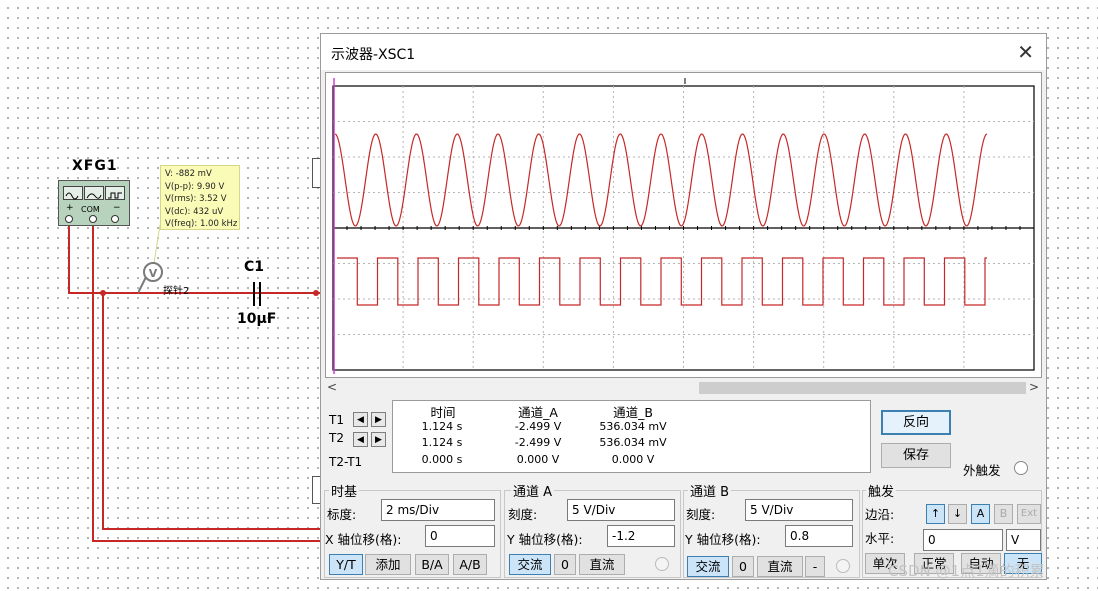 The height and width of the screenshot is (591, 1098). What do you see at coordinates (723, 539) in the screenshot?
I see `channel-b-ypos-label: Y 轴位移(格):` at bounding box center [723, 539].